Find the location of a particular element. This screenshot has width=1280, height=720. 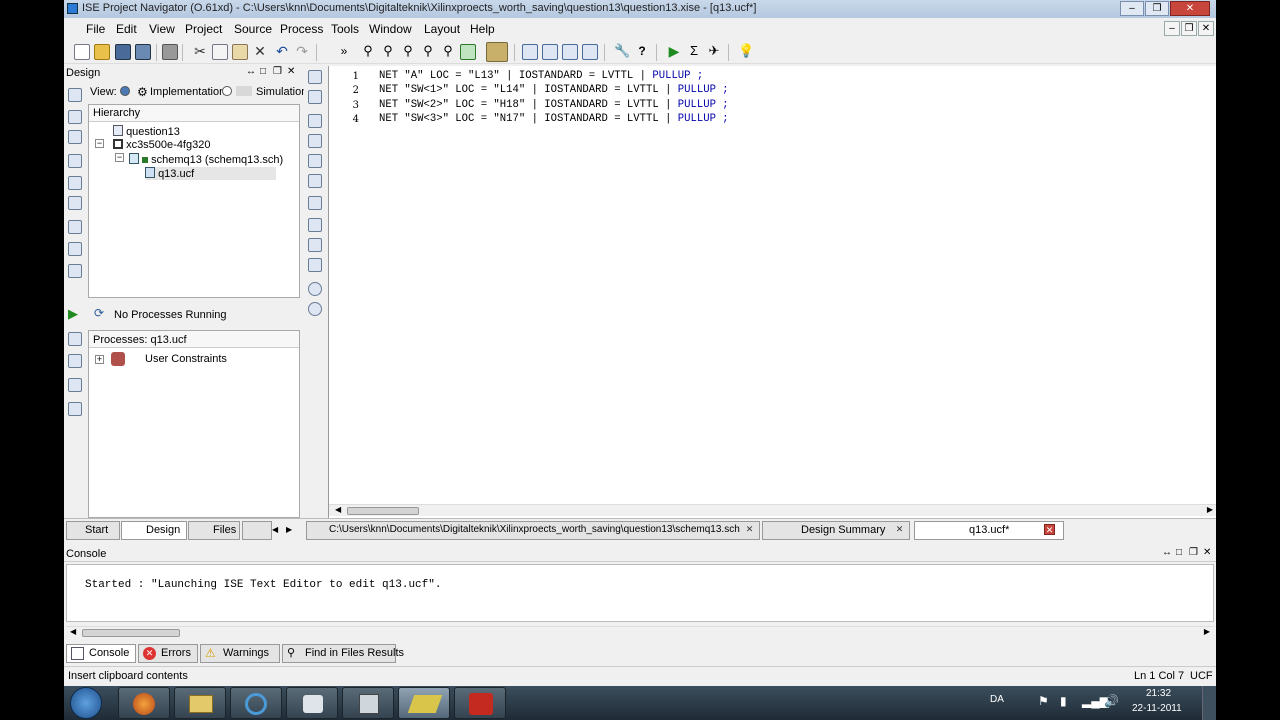

flag-icon: ⚑ is located at coordinates (1043, 701).